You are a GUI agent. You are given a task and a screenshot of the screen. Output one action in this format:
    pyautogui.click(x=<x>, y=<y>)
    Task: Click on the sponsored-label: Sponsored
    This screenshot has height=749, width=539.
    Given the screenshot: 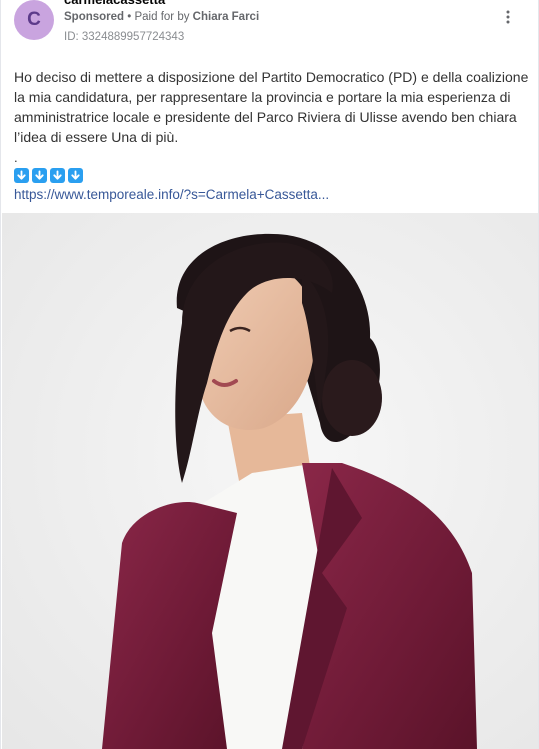 What is the action you would take?
    pyautogui.click(x=94, y=17)
    